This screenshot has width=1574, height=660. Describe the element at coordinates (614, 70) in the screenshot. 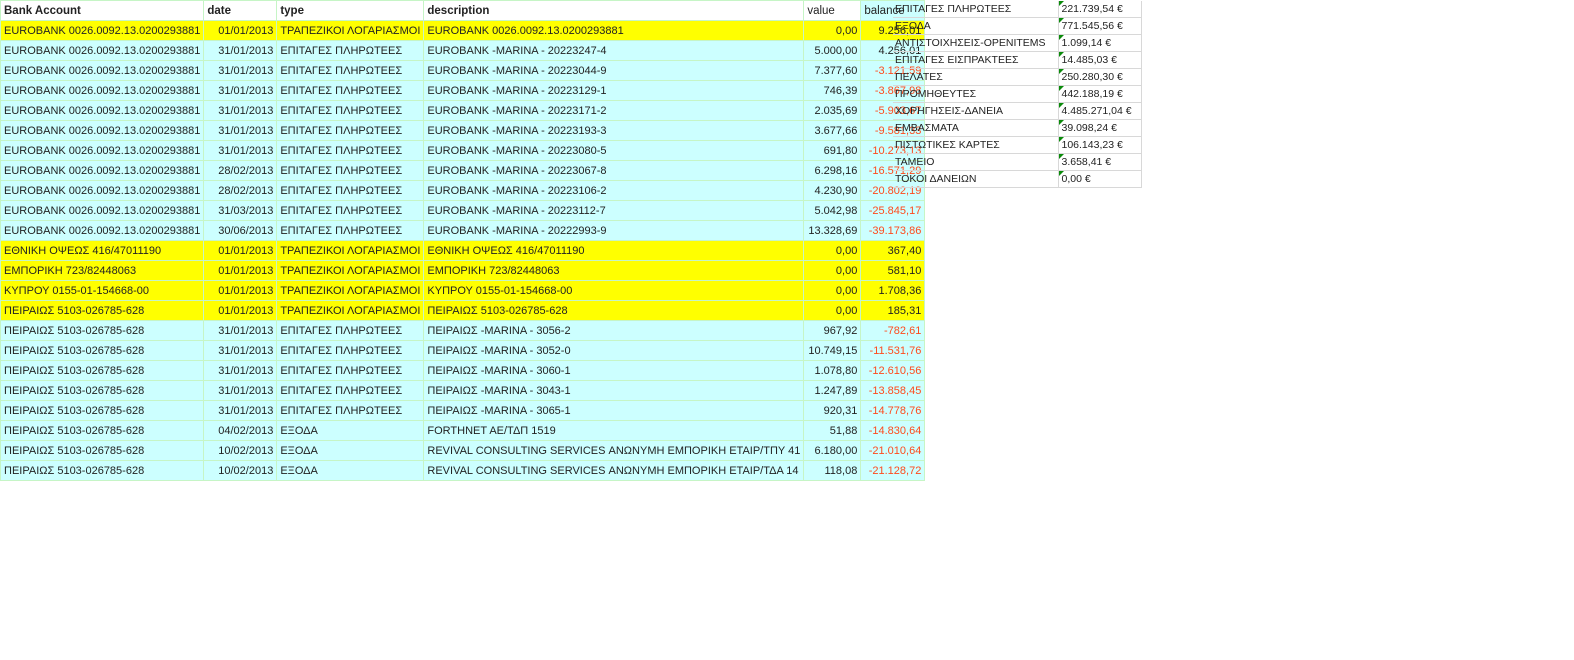

I see `cell-description: EUROBANK -MARINA - 20223044-9` at that location.